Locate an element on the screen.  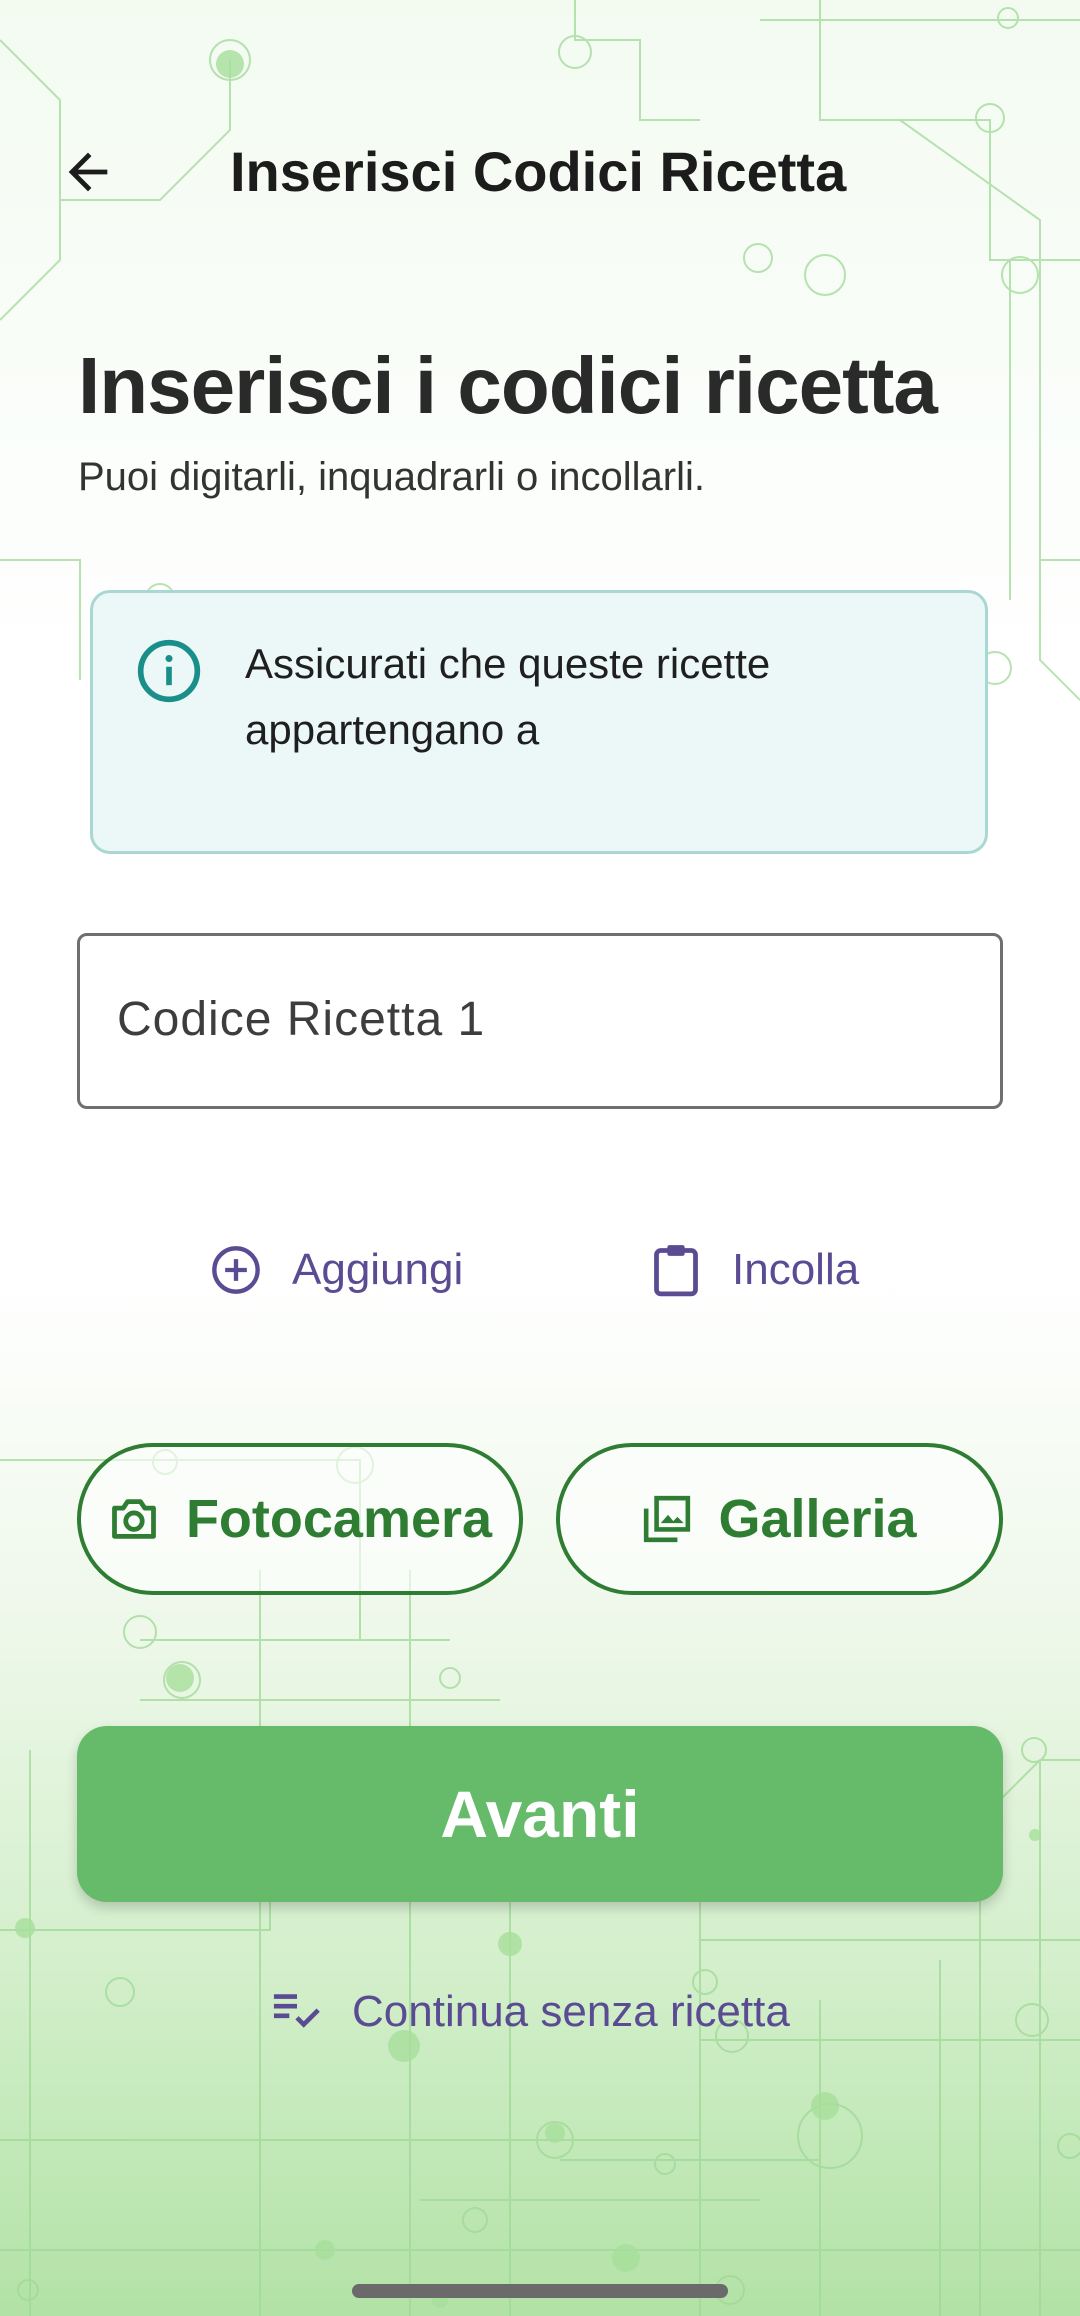
add-code-button: Aggiungi is located at coordinates (336, 1270).